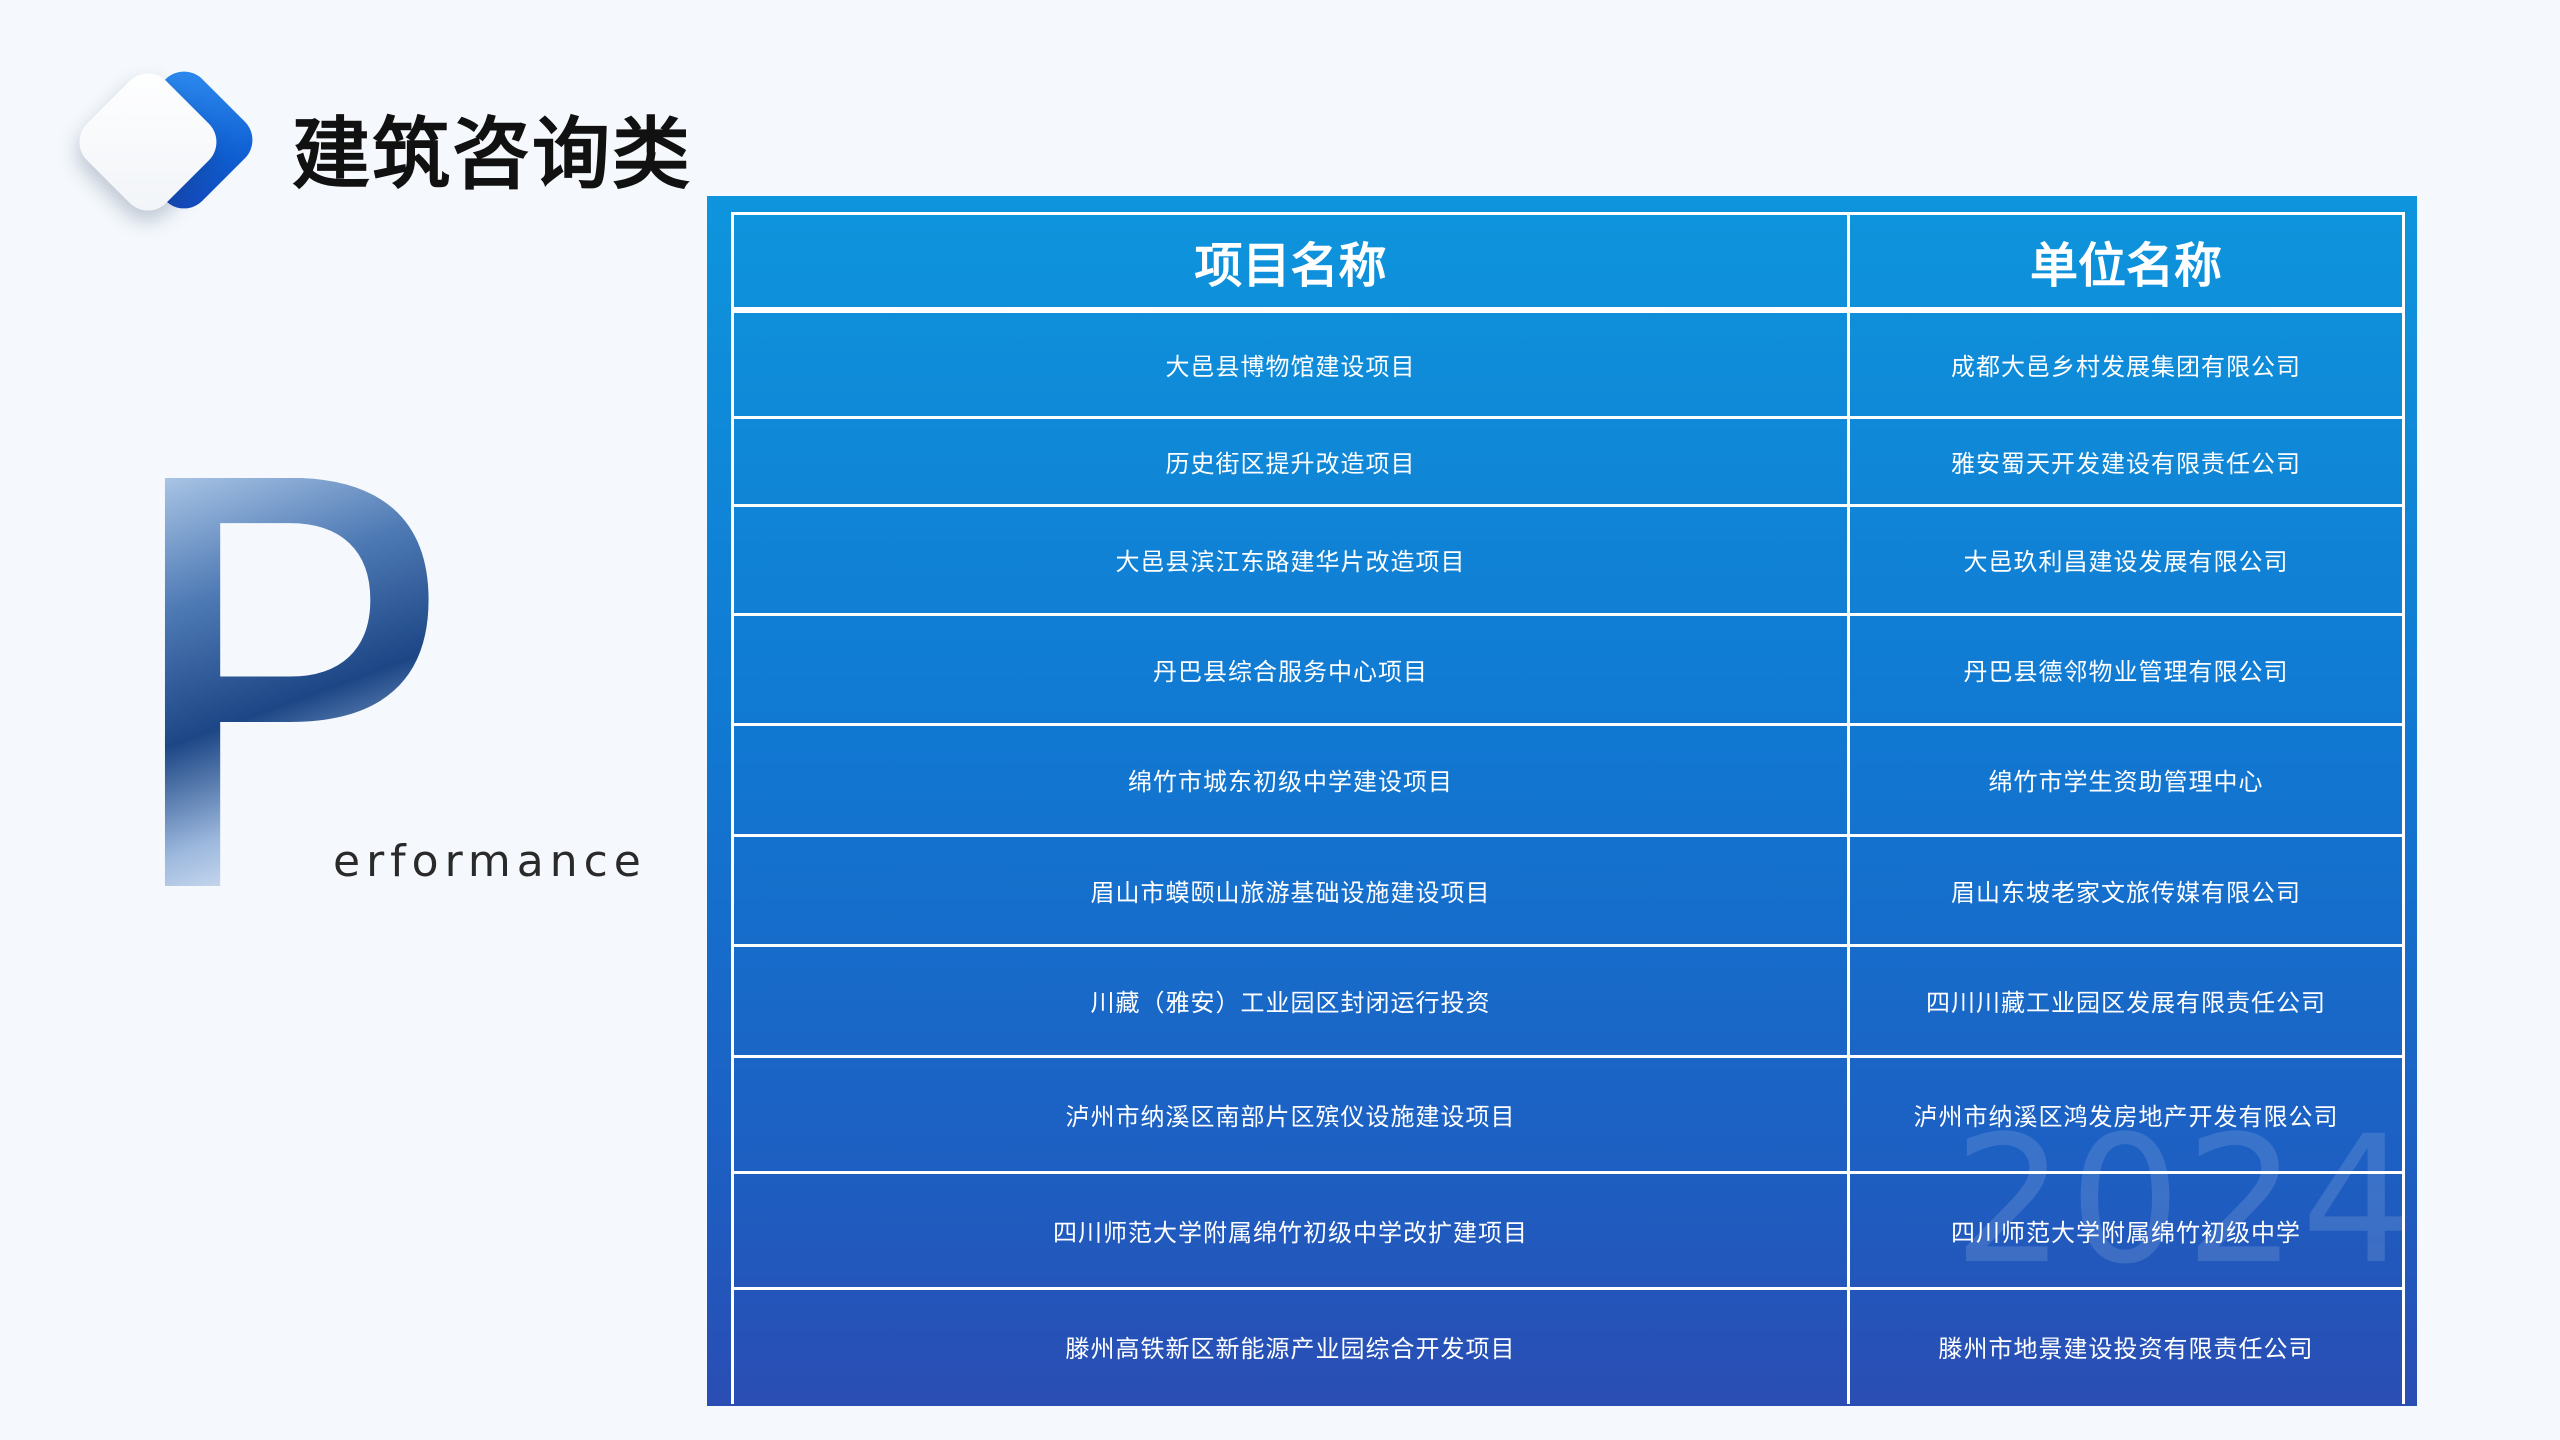 The width and height of the screenshot is (2560, 1440). Describe the element at coordinates (2126, 1114) in the screenshot. I see `unit-name-cell: 泸州市纳溪区鸿发房地产开发有限公司` at that location.